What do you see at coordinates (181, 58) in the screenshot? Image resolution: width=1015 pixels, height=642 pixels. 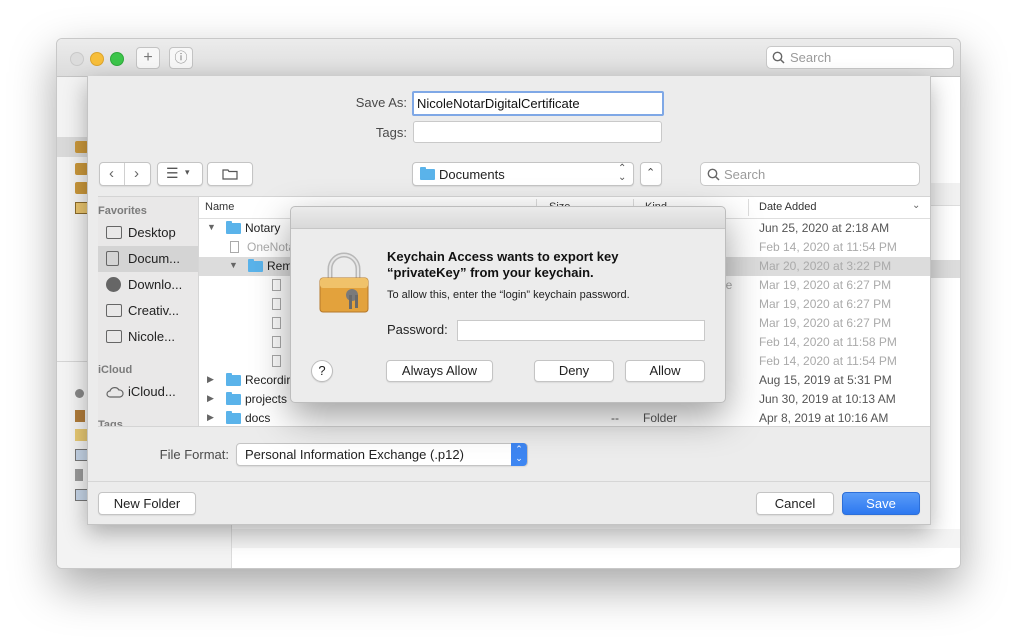 I see `info-button: ⓘ` at bounding box center [181, 58].